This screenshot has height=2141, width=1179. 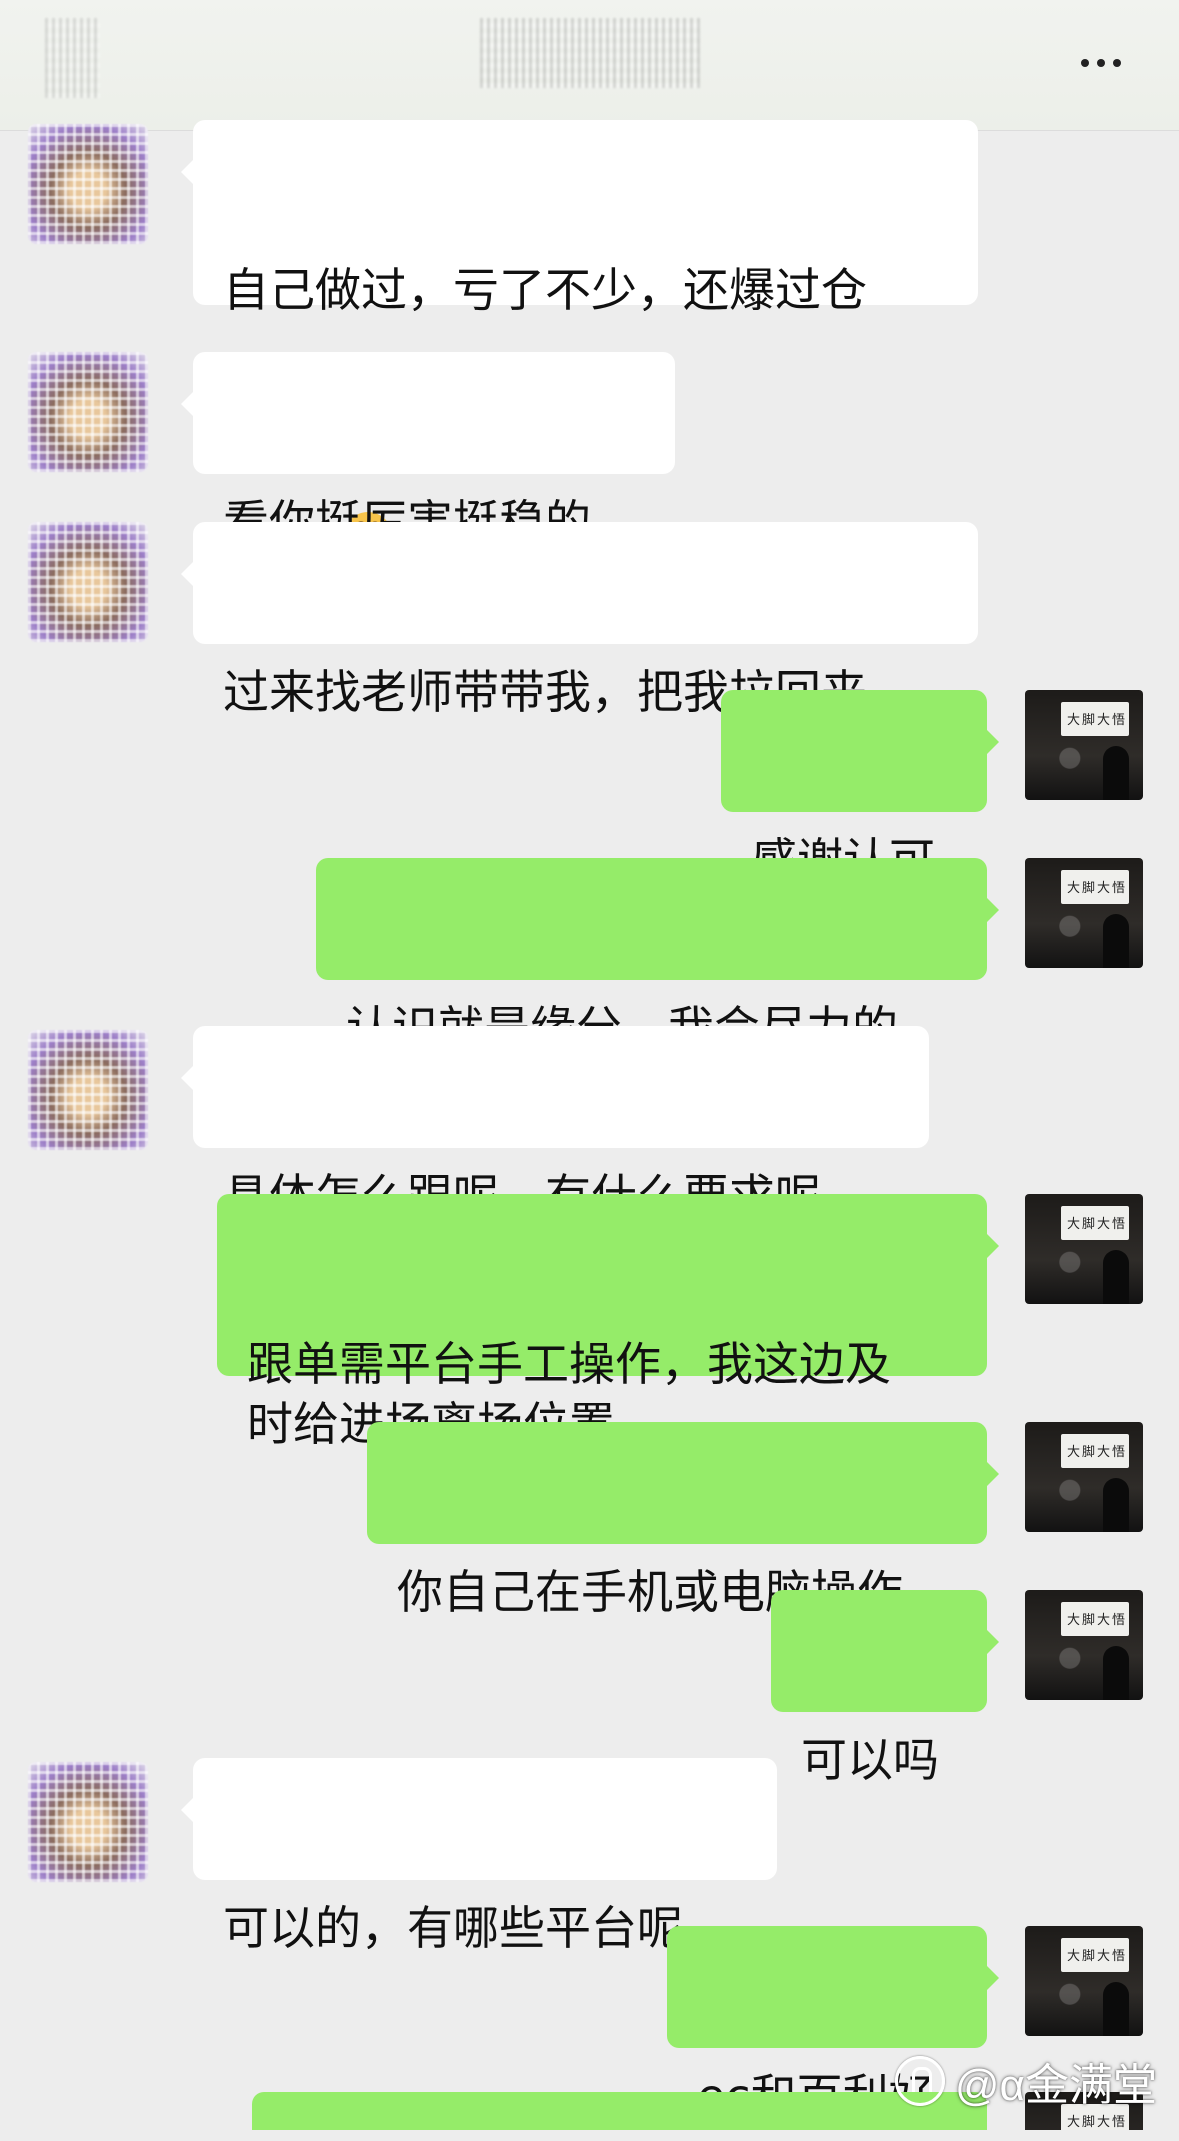 I want to click on message-row: 可以的，有哪些平台呢, so click(x=589, y=1856).